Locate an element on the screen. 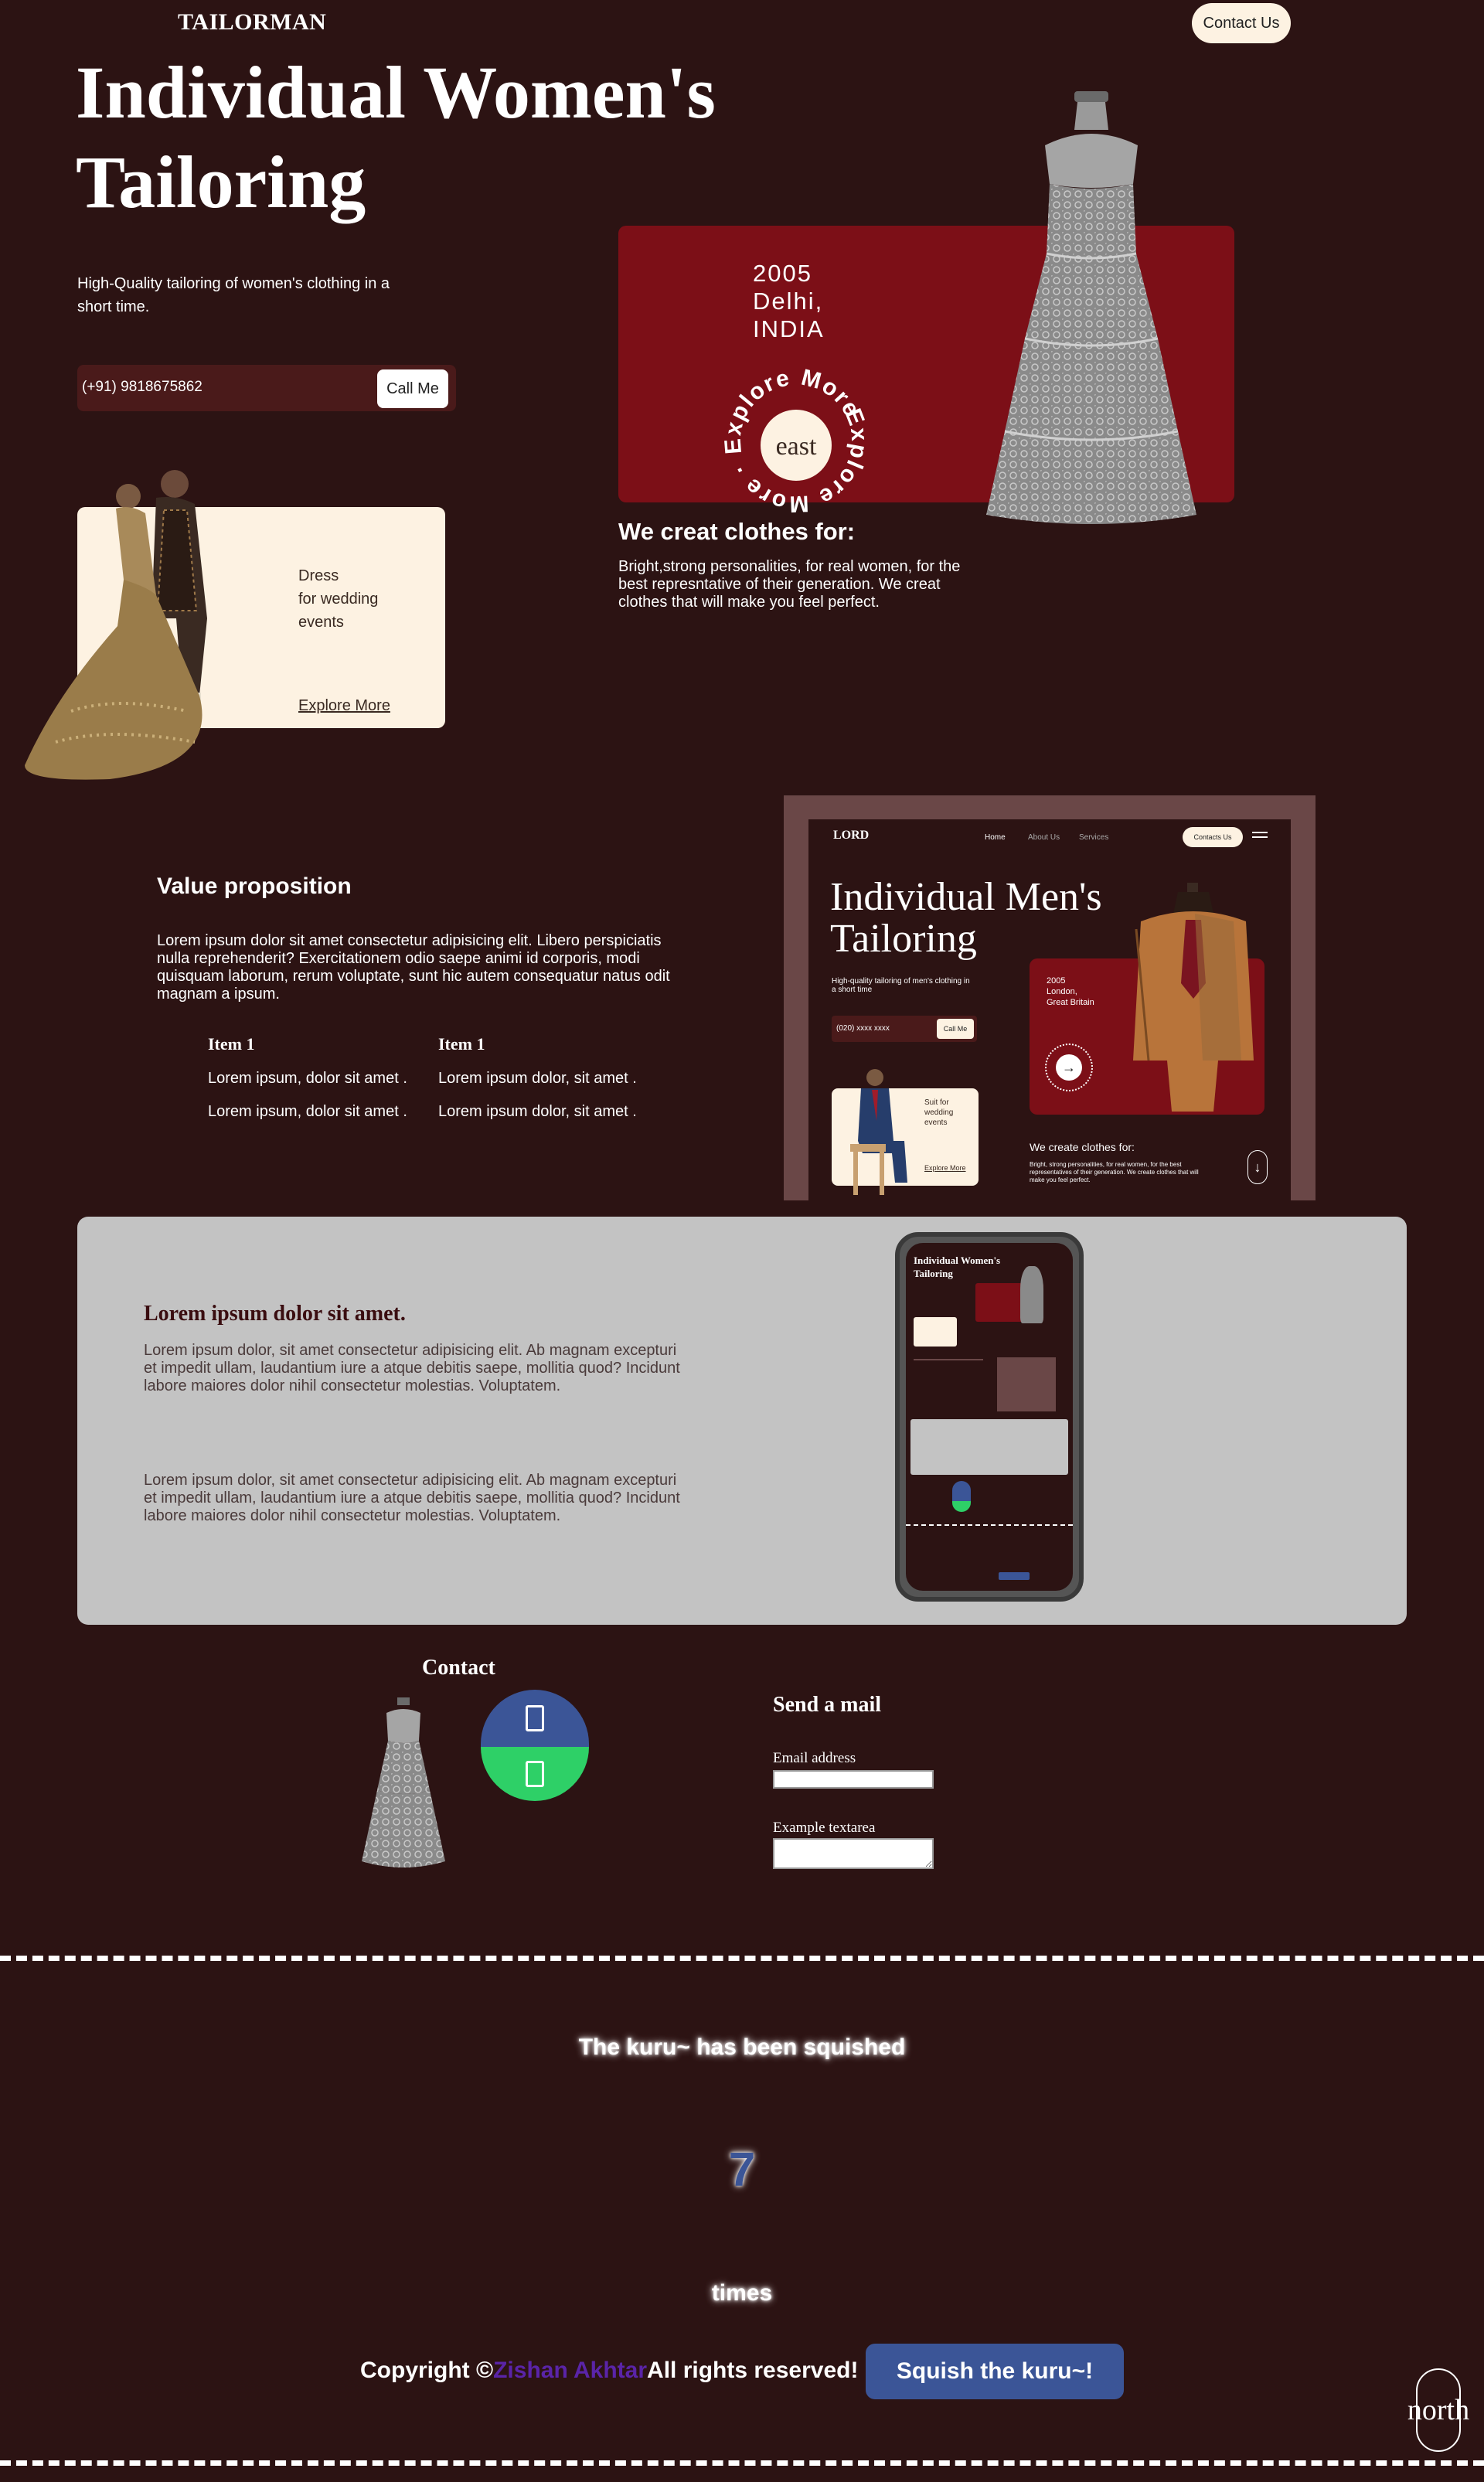  mock-nav-home: Home is located at coordinates (995, 838).